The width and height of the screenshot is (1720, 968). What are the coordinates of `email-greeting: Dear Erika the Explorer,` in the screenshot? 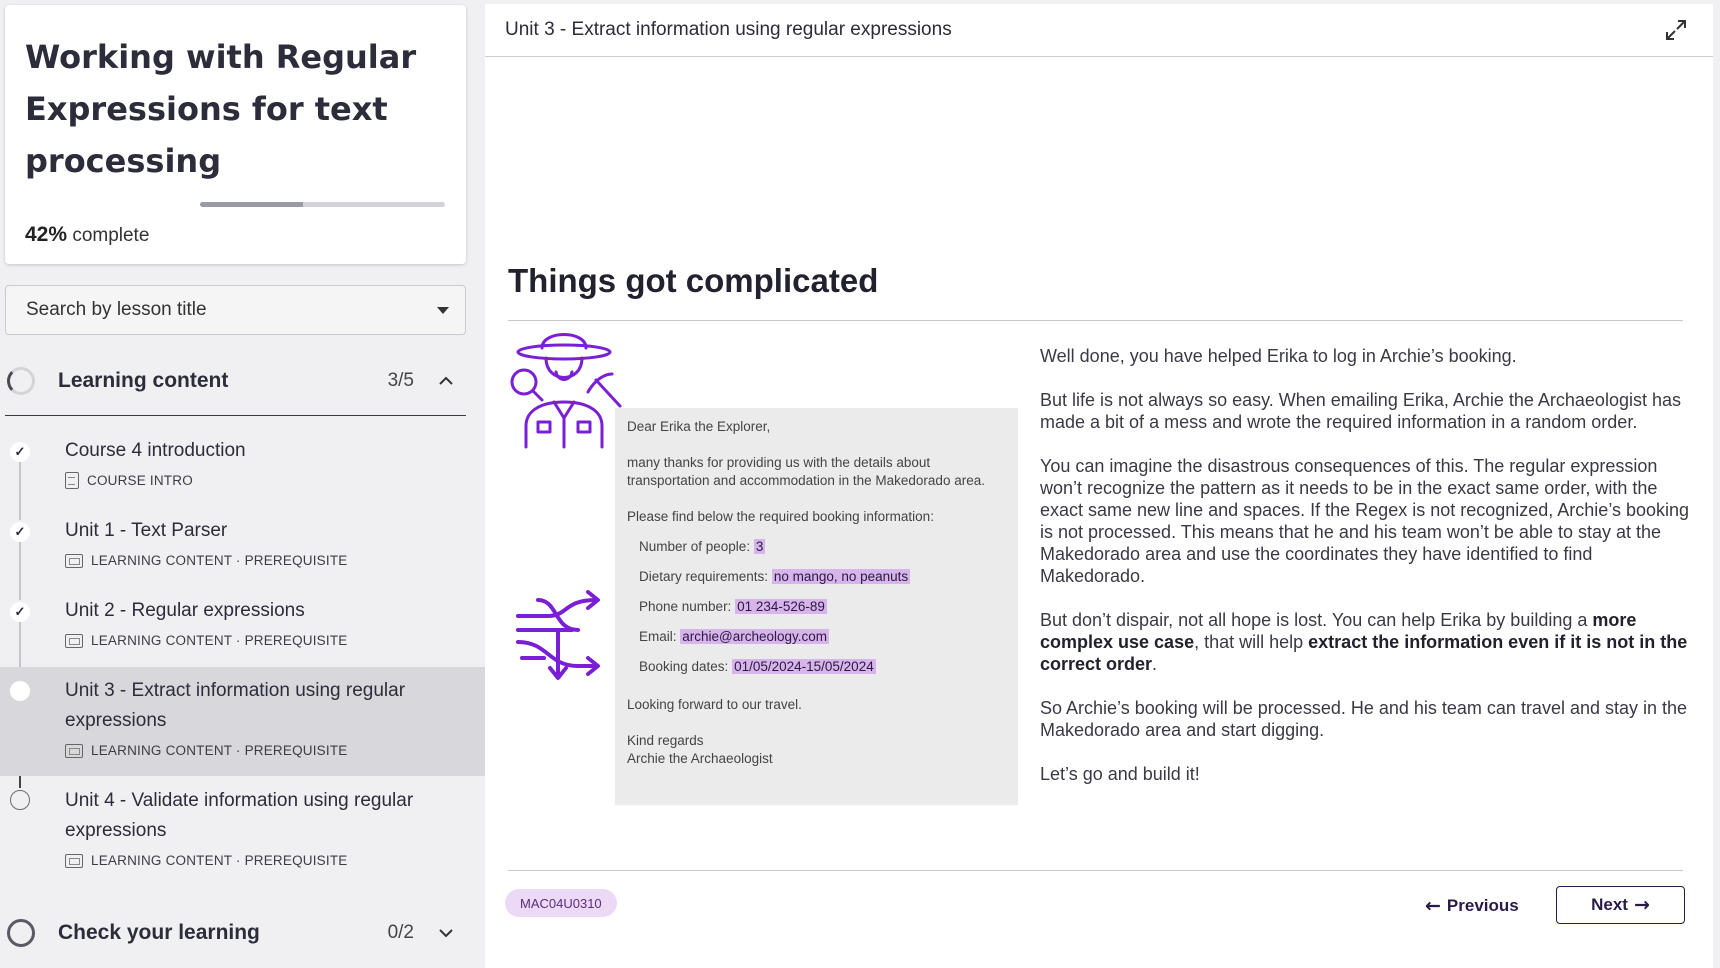 It's located at (699, 426).